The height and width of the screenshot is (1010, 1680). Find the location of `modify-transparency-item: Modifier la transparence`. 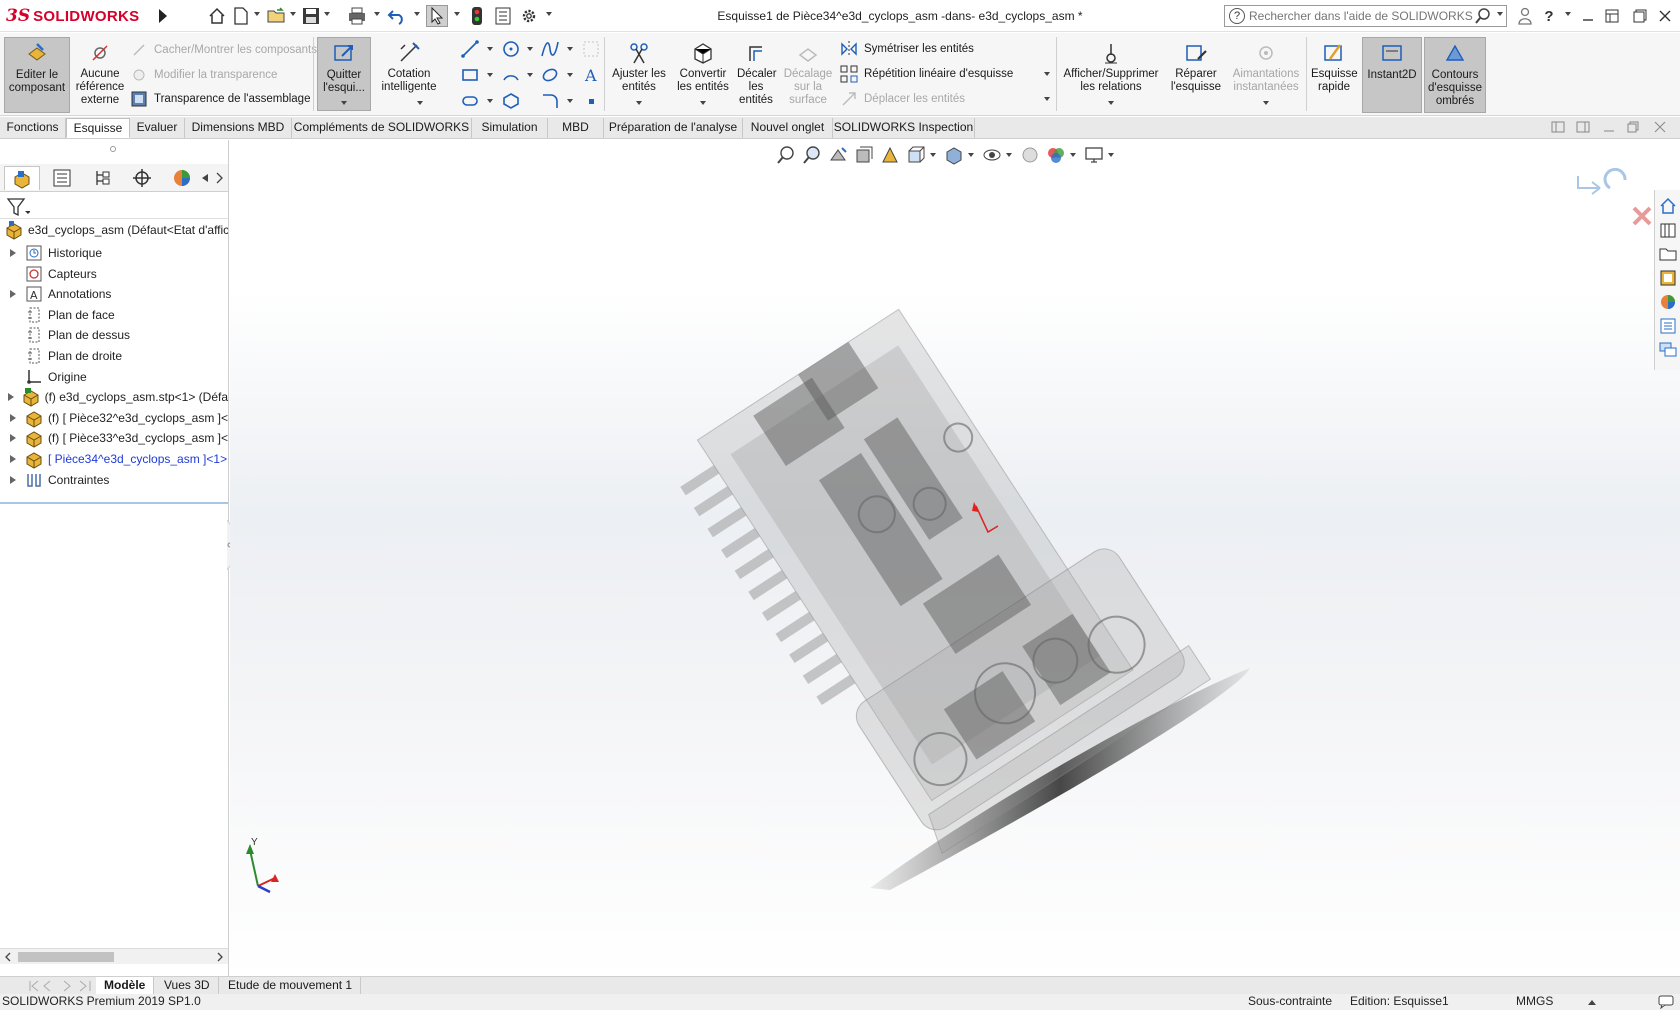

modify-transparency-item: Modifier la transparence is located at coordinates (203, 75).